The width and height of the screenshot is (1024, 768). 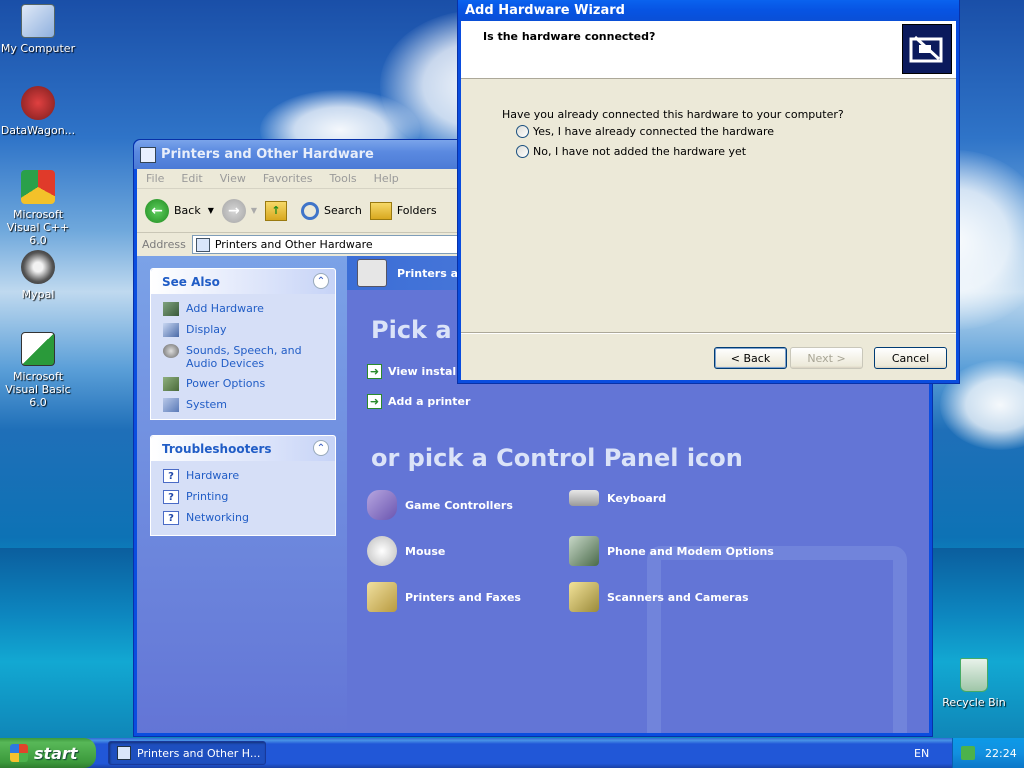 What do you see at coordinates (343, 178) in the screenshot?
I see `menu-tools: Tools` at bounding box center [343, 178].